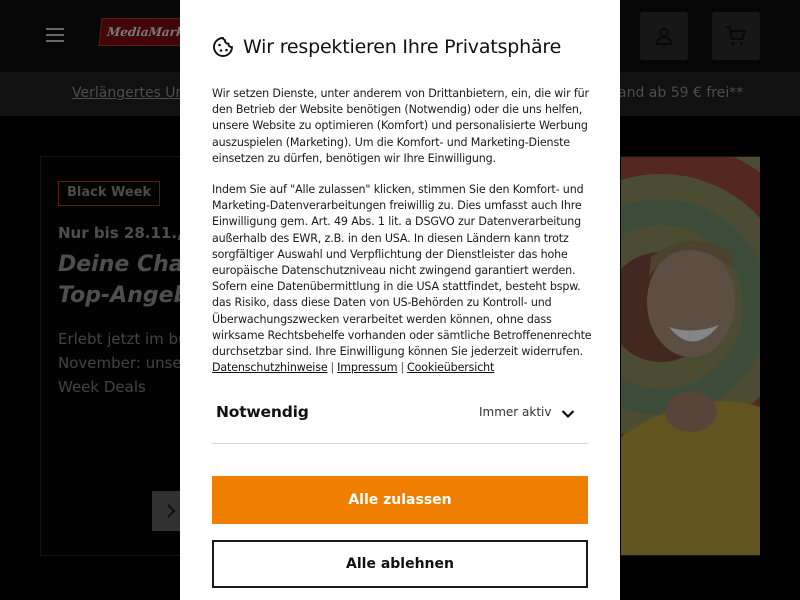 The image size is (800, 600). What do you see at coordinates (400, 417) in the screenshot?
I see `necessary-section-toggle: Notwendig Immer aktiv` at bounding box center [400, 417].